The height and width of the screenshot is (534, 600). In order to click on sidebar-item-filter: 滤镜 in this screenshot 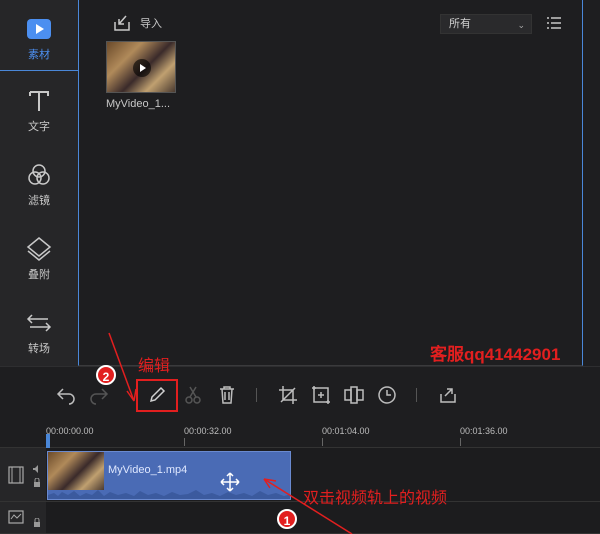, I will do `click(39, 185)`.